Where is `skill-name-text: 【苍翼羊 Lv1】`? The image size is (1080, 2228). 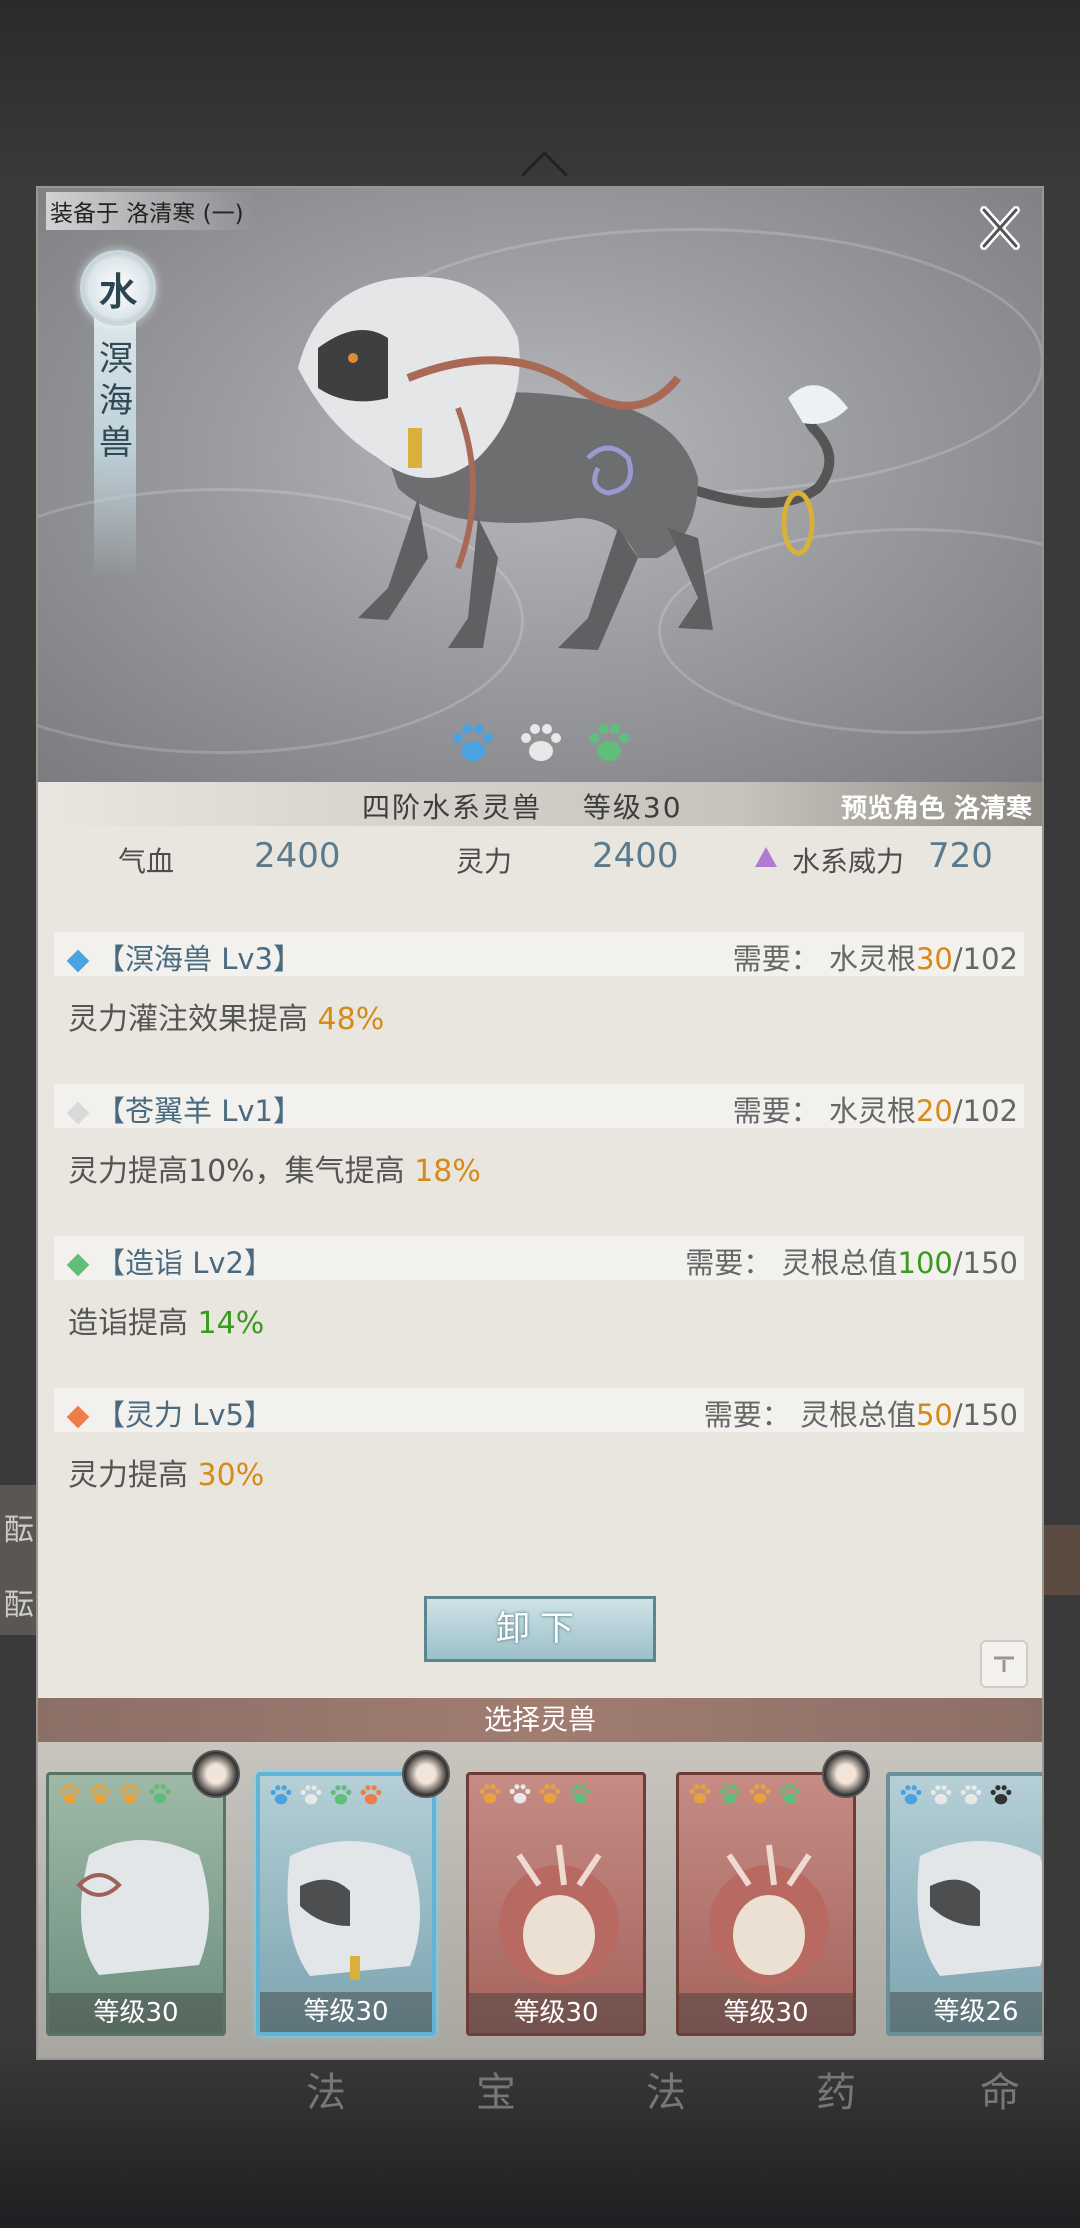 skill-name-text: 【苍翼羊 Lv1】 is located at coordinates (199, 1111).